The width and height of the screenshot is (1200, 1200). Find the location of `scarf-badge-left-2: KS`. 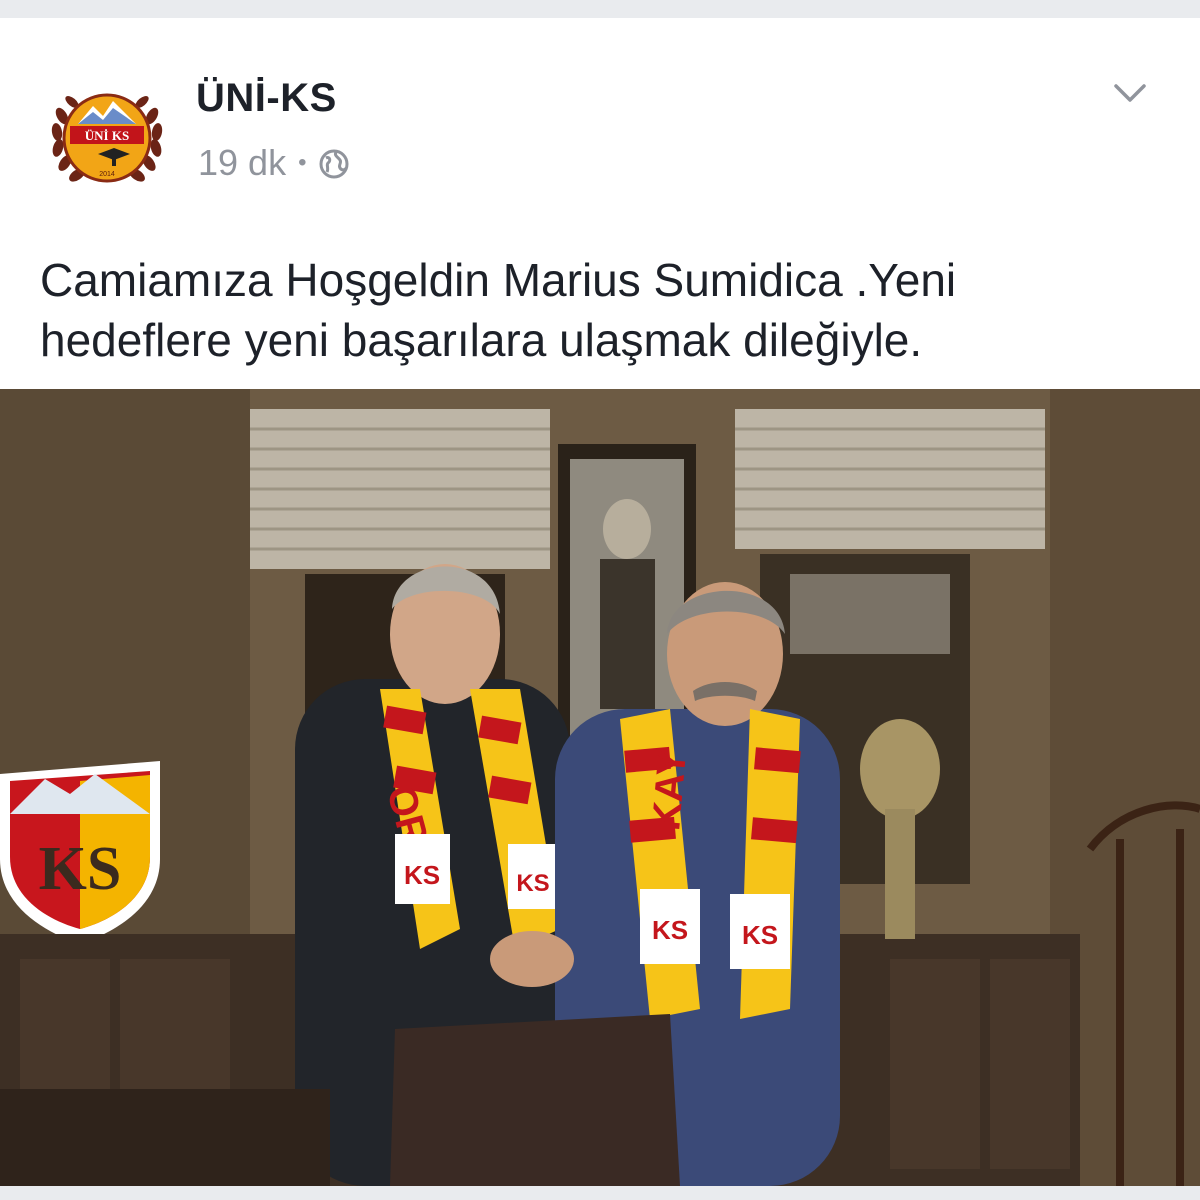

scarf-badge-left-2: KS is located at coordinates (532, 883).